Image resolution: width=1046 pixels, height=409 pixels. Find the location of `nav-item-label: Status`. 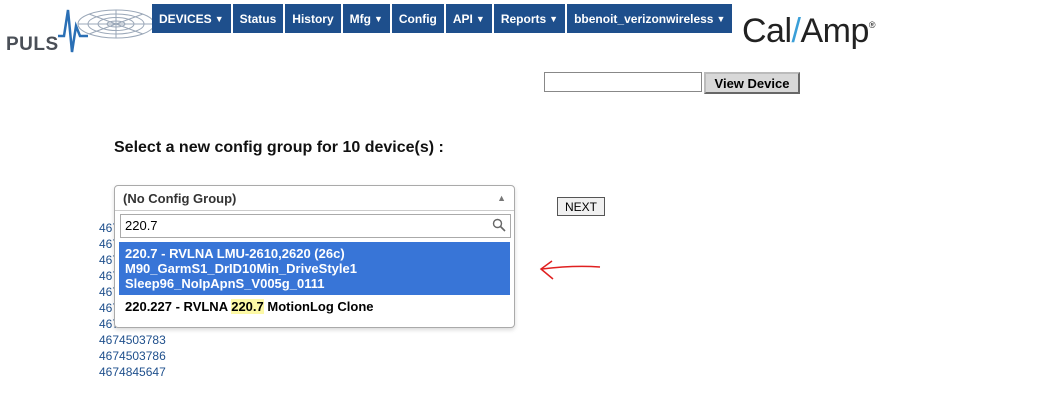

nav-item-label: Status is located at coordinates (258, 18).